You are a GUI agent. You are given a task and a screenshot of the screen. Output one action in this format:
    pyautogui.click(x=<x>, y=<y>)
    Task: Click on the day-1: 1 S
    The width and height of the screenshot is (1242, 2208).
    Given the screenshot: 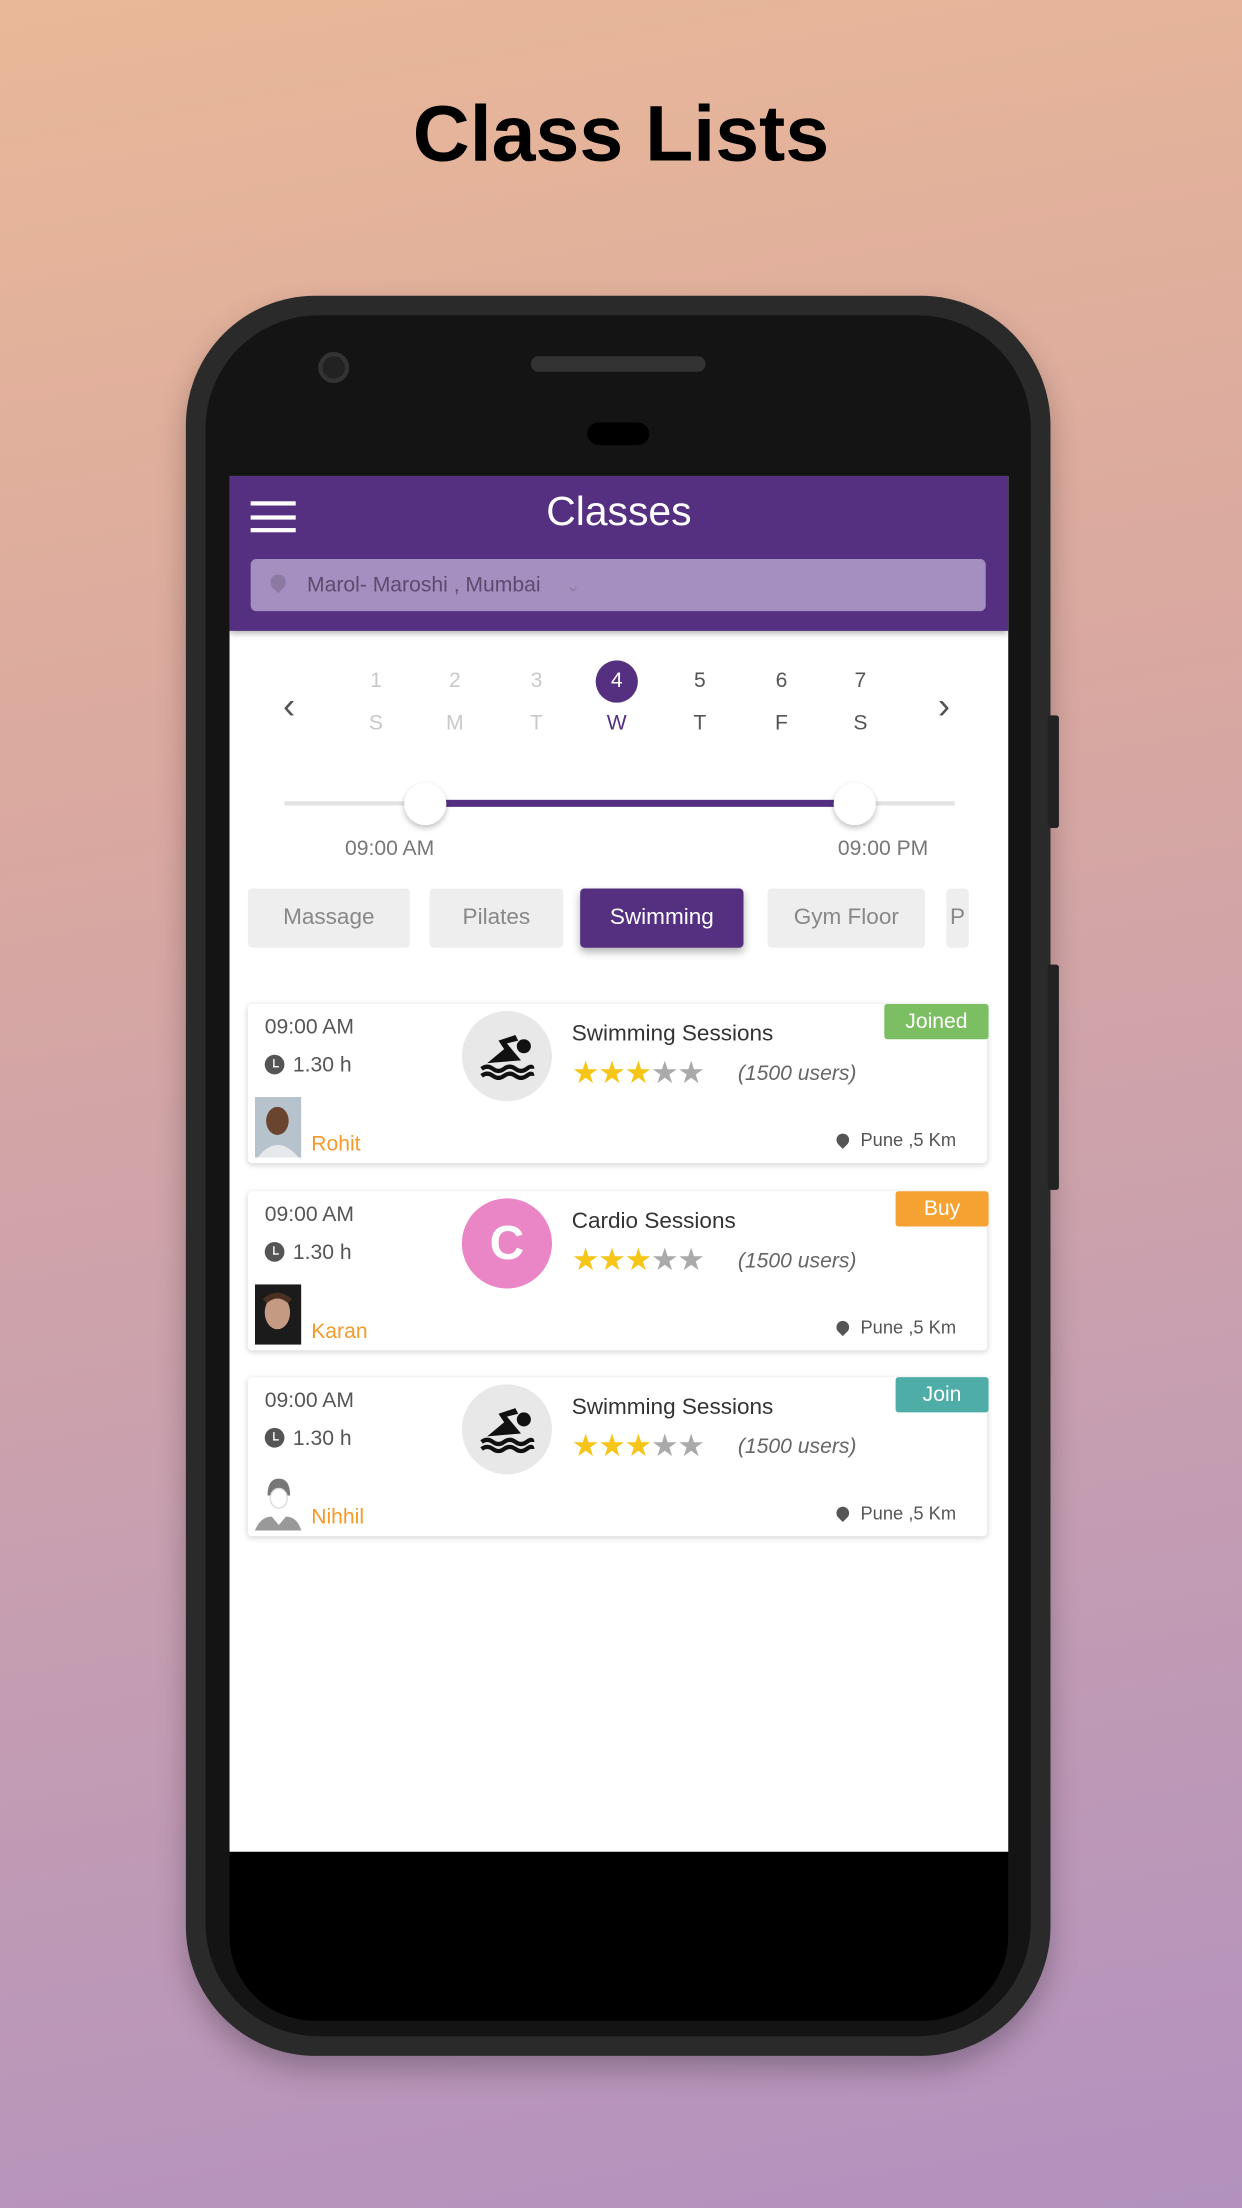 What is the action you would take?
    pyautogui.click(x=376, y=697)
    